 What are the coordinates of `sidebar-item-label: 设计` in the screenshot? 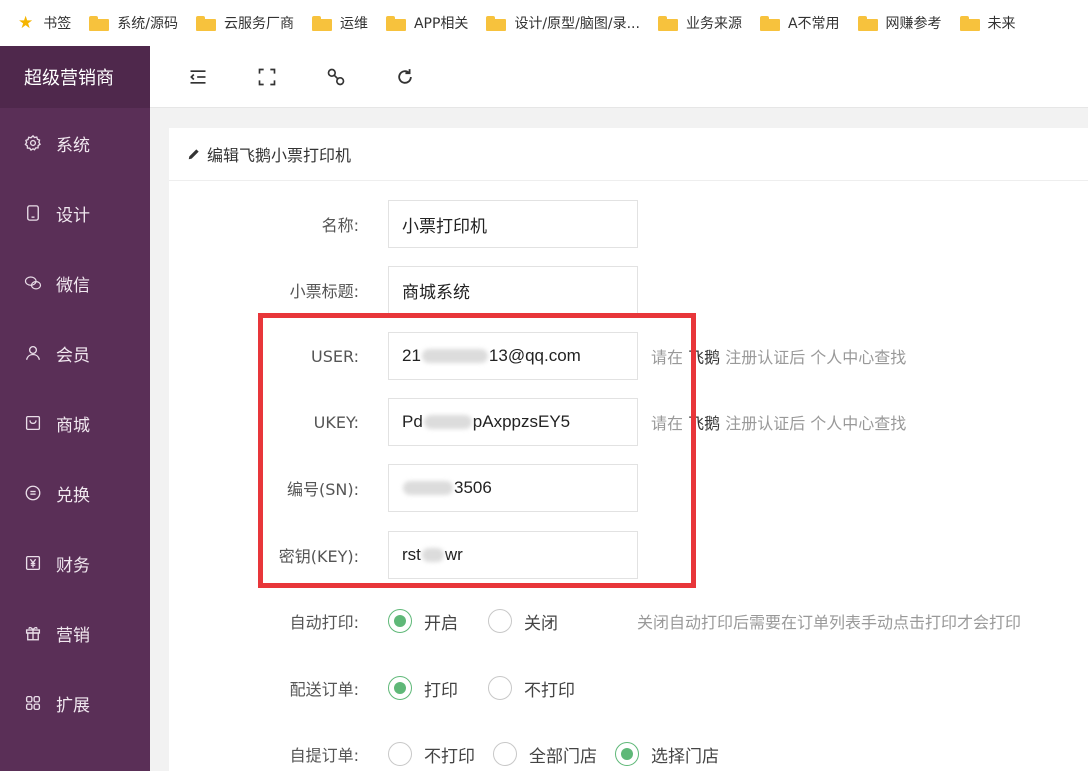 It's located at (73, 215).